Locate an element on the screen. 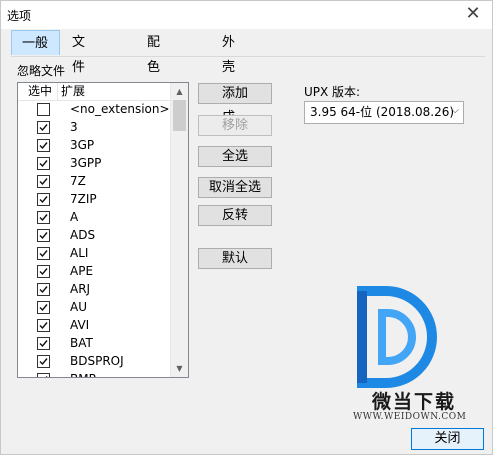 This screenshot has width=493, height=455. list-item: ARJ is located at coordinates (95, 289).